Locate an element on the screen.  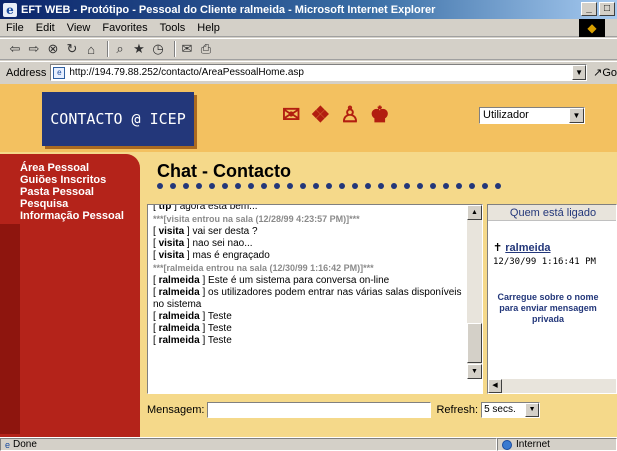
refresh-label: Refresh: is located at coordinates (457, 410).